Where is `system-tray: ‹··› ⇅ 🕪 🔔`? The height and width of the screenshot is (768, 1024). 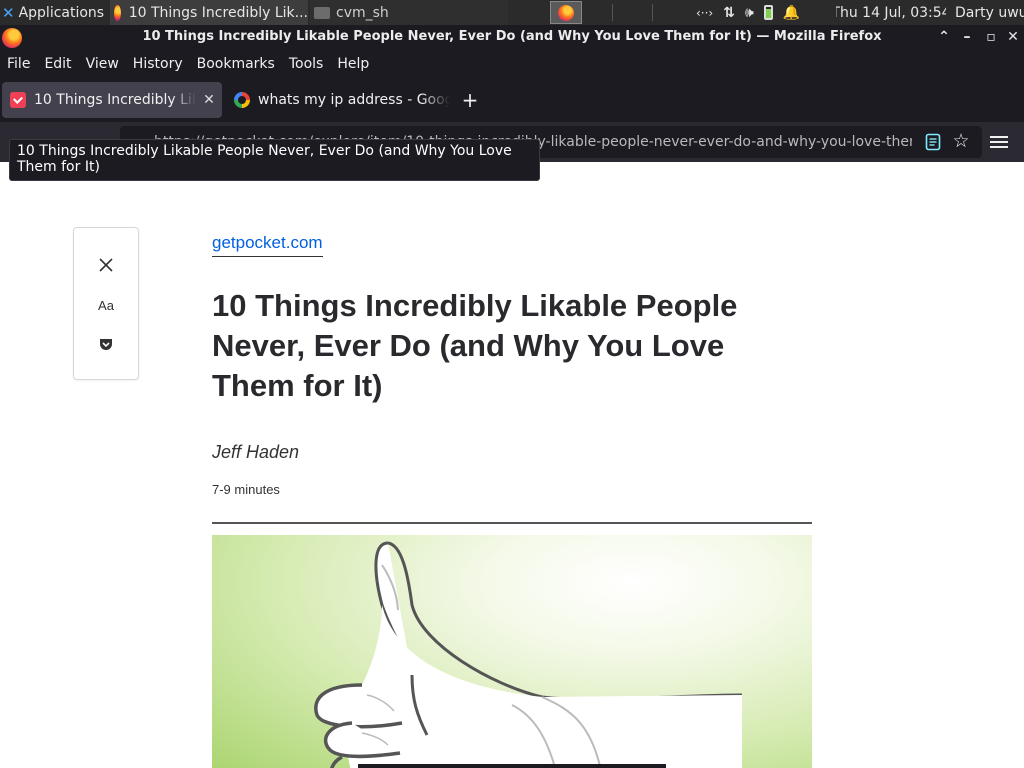
system-tray: ‹··› ⇅ 🕪 🔔 is located at coordinates (765, 12).